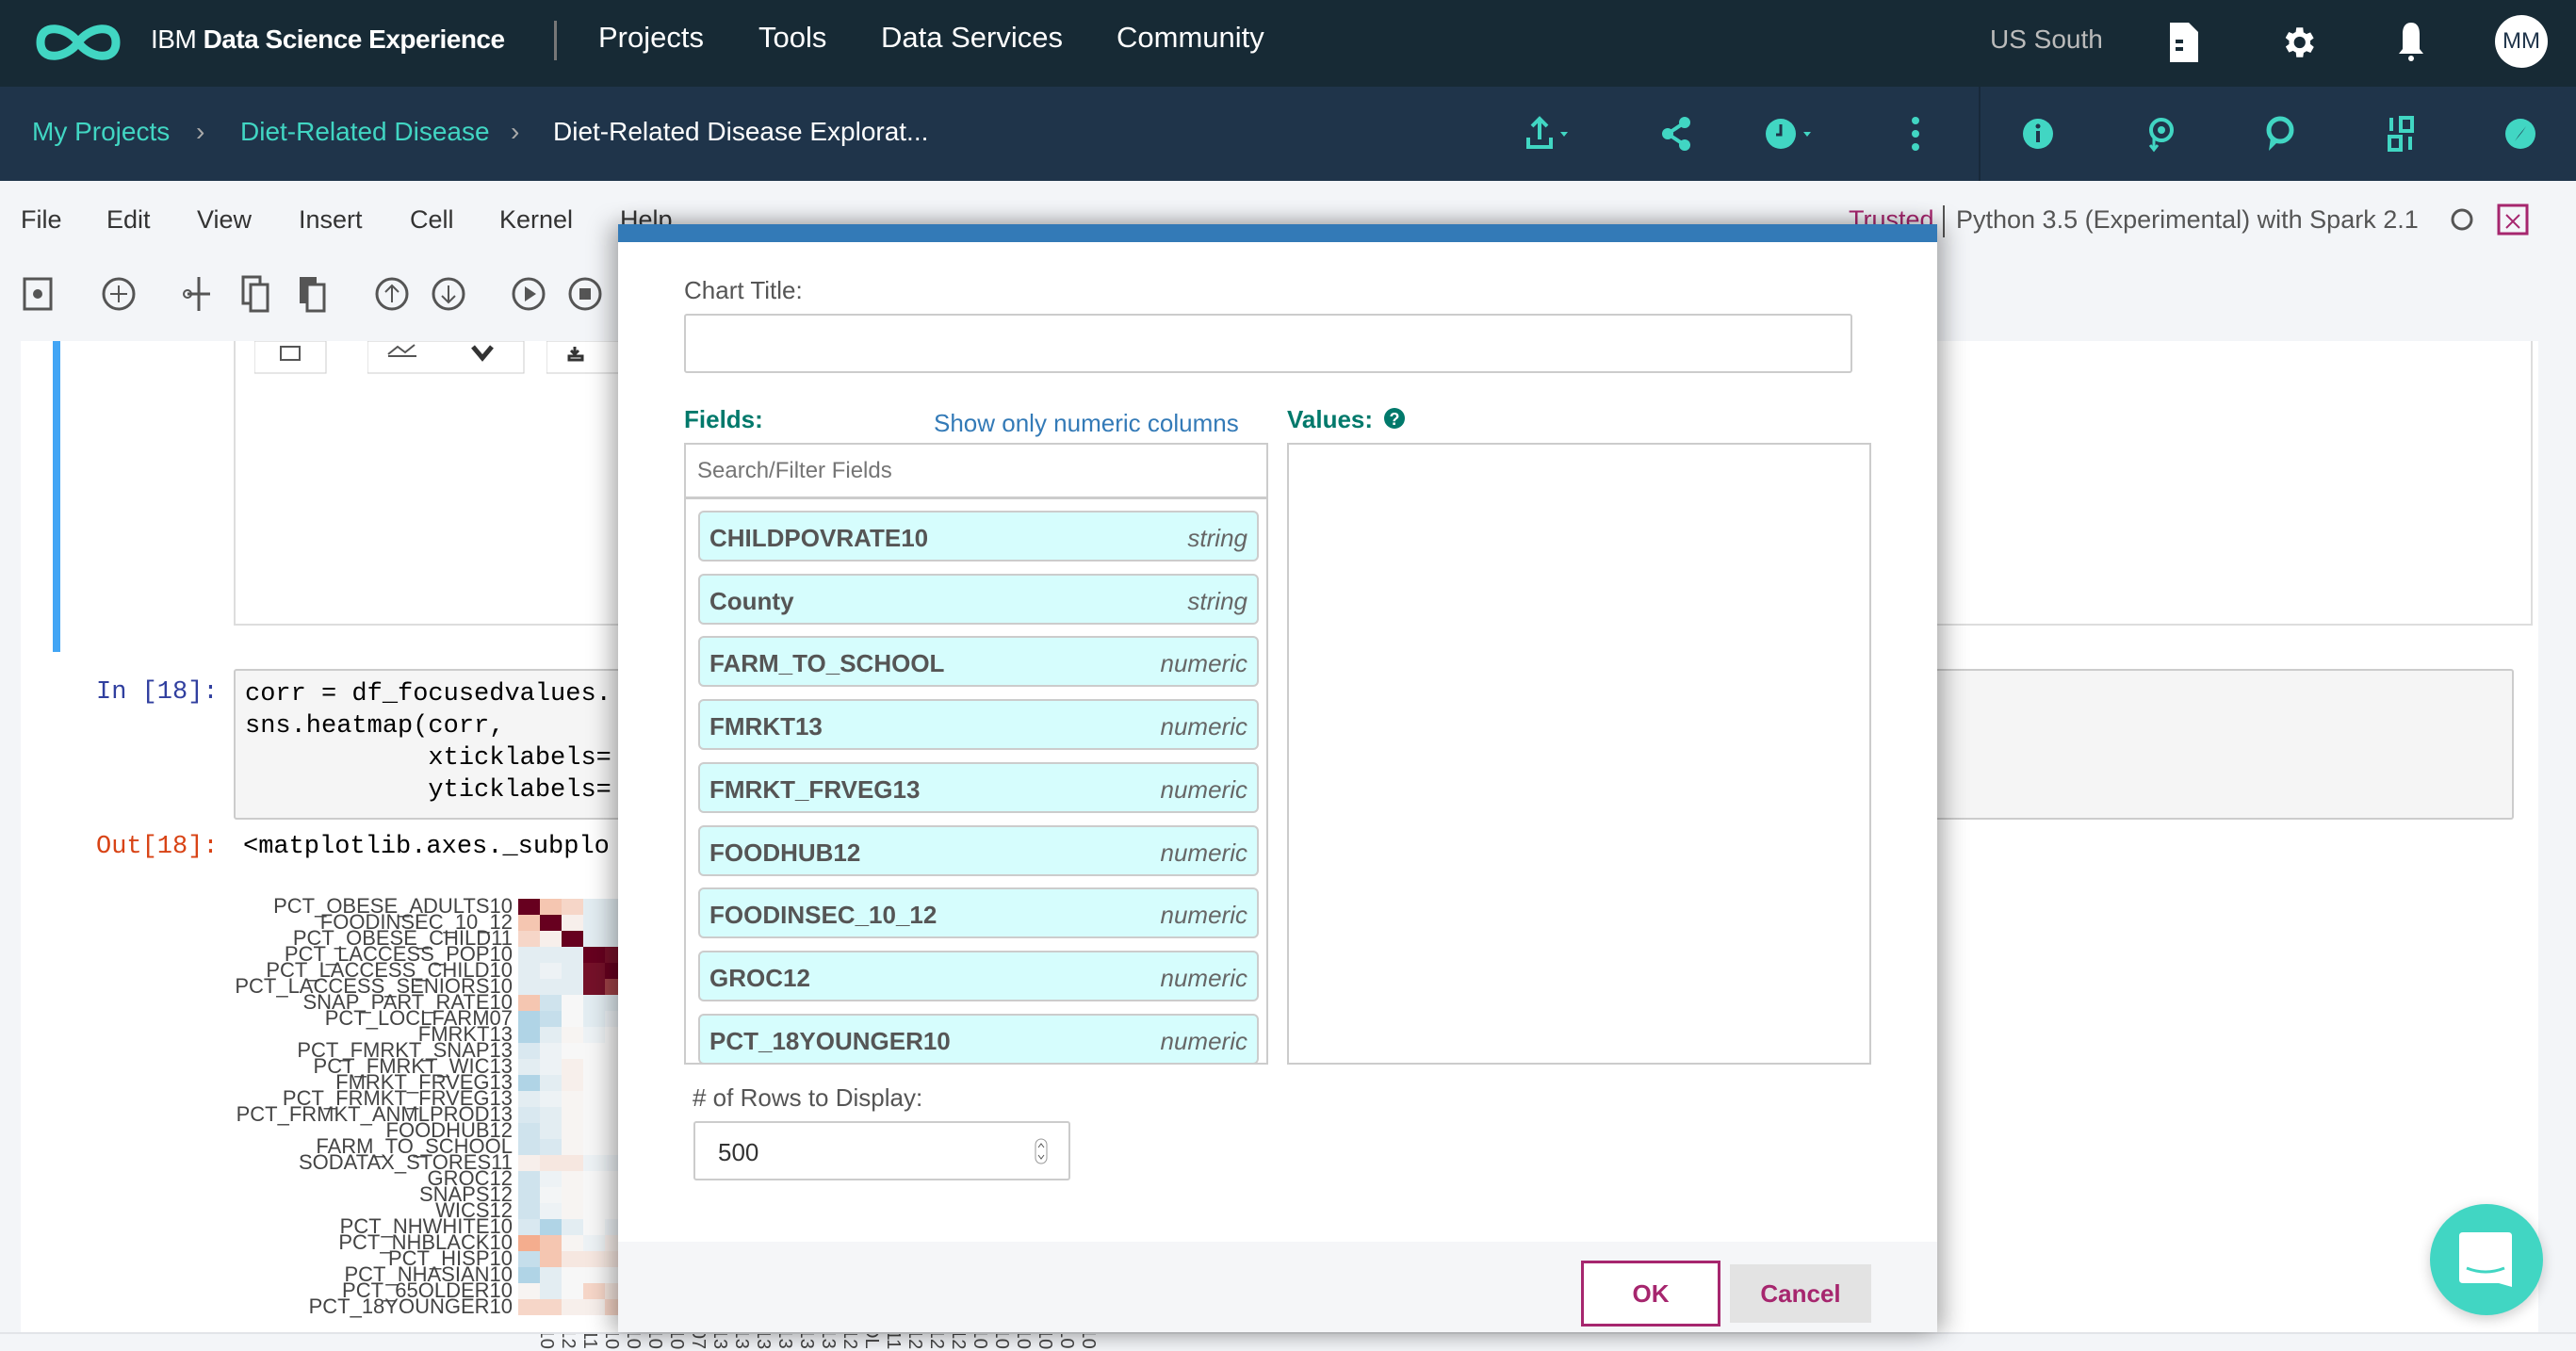 This screenshot has height=1351, width=2576. What do you see at coordinates (584, 358) in the screenshot?
I see `download-icon` at bounding box center [584, 358].